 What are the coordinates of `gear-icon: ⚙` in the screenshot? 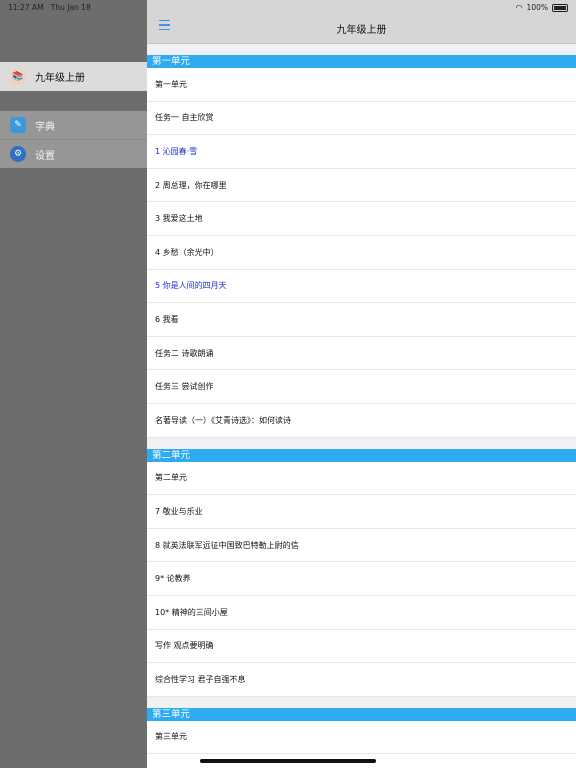 It's located at (18, 154).